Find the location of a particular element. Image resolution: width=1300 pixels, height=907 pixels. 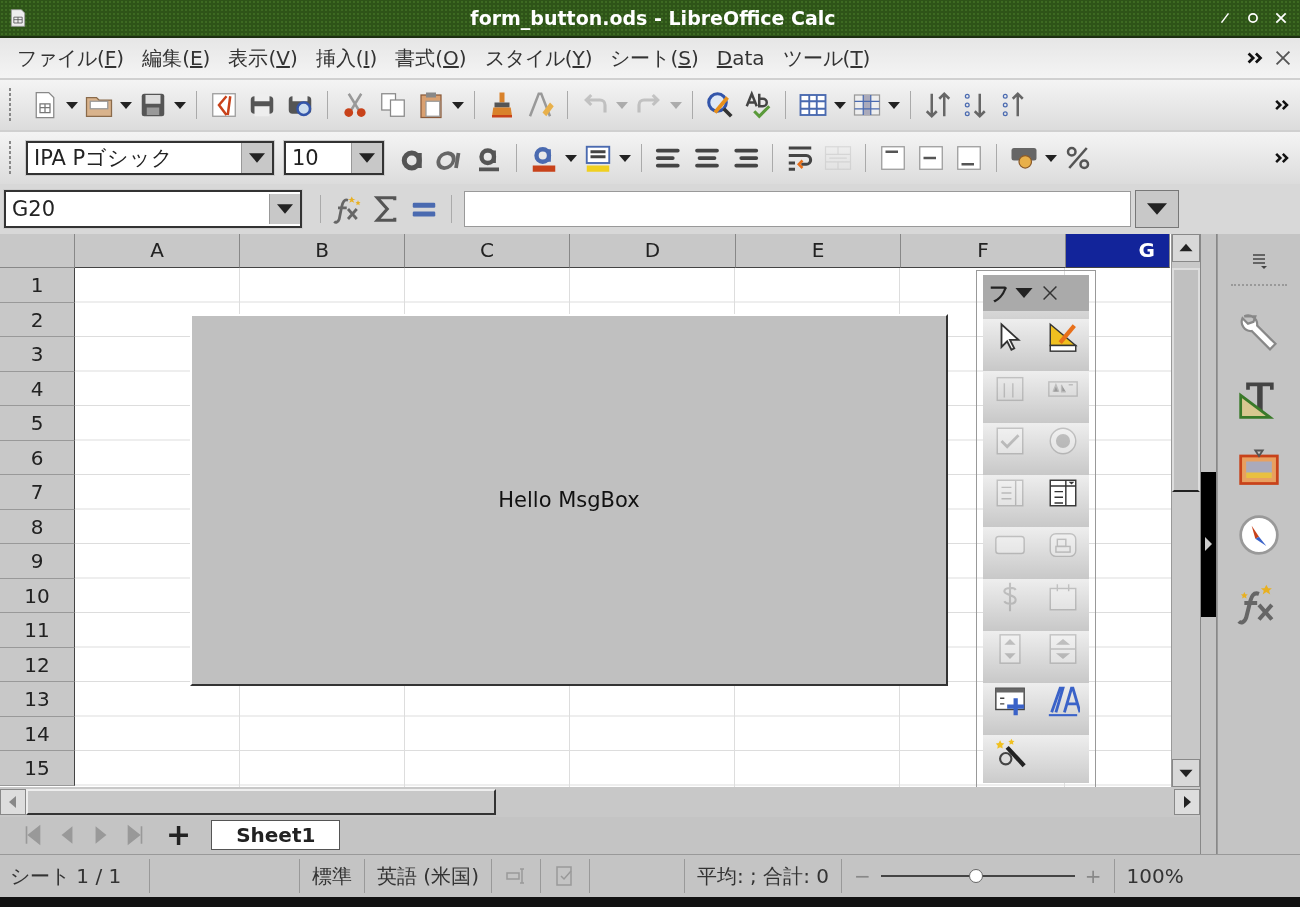

row-header: 3 is located at coordinates (37, 354).